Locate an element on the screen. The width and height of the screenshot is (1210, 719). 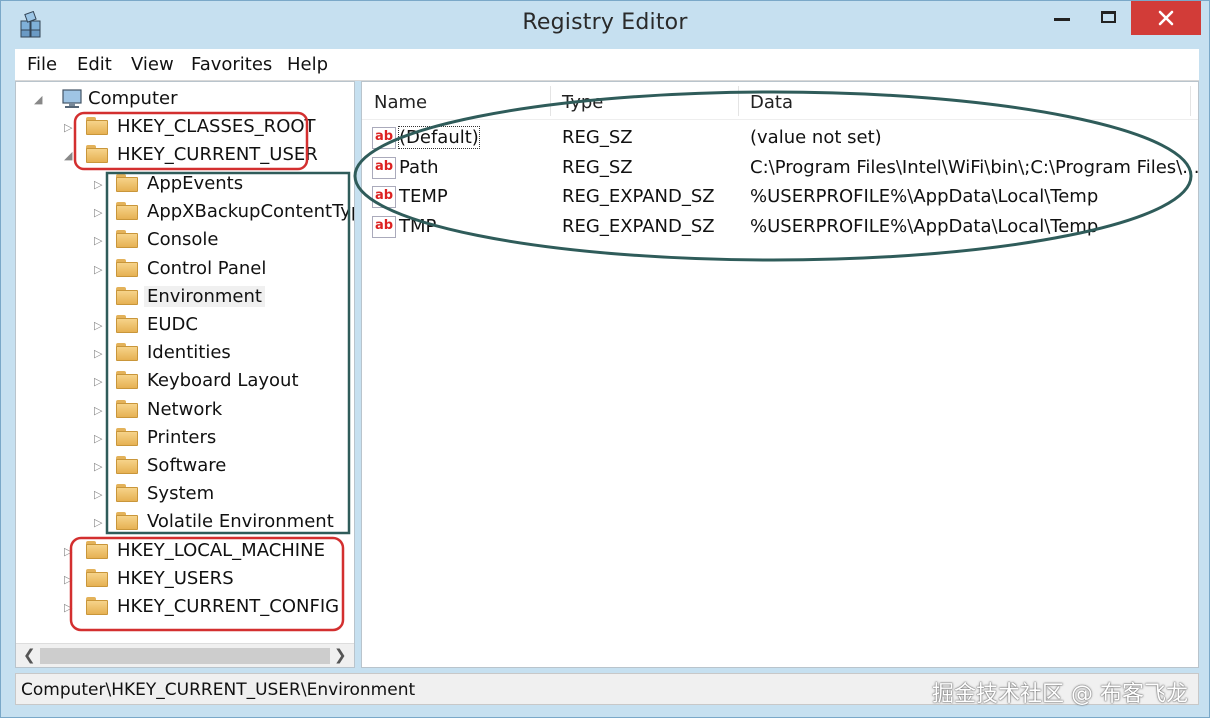
tree-label: Identities is located at coordinates (189, 353).